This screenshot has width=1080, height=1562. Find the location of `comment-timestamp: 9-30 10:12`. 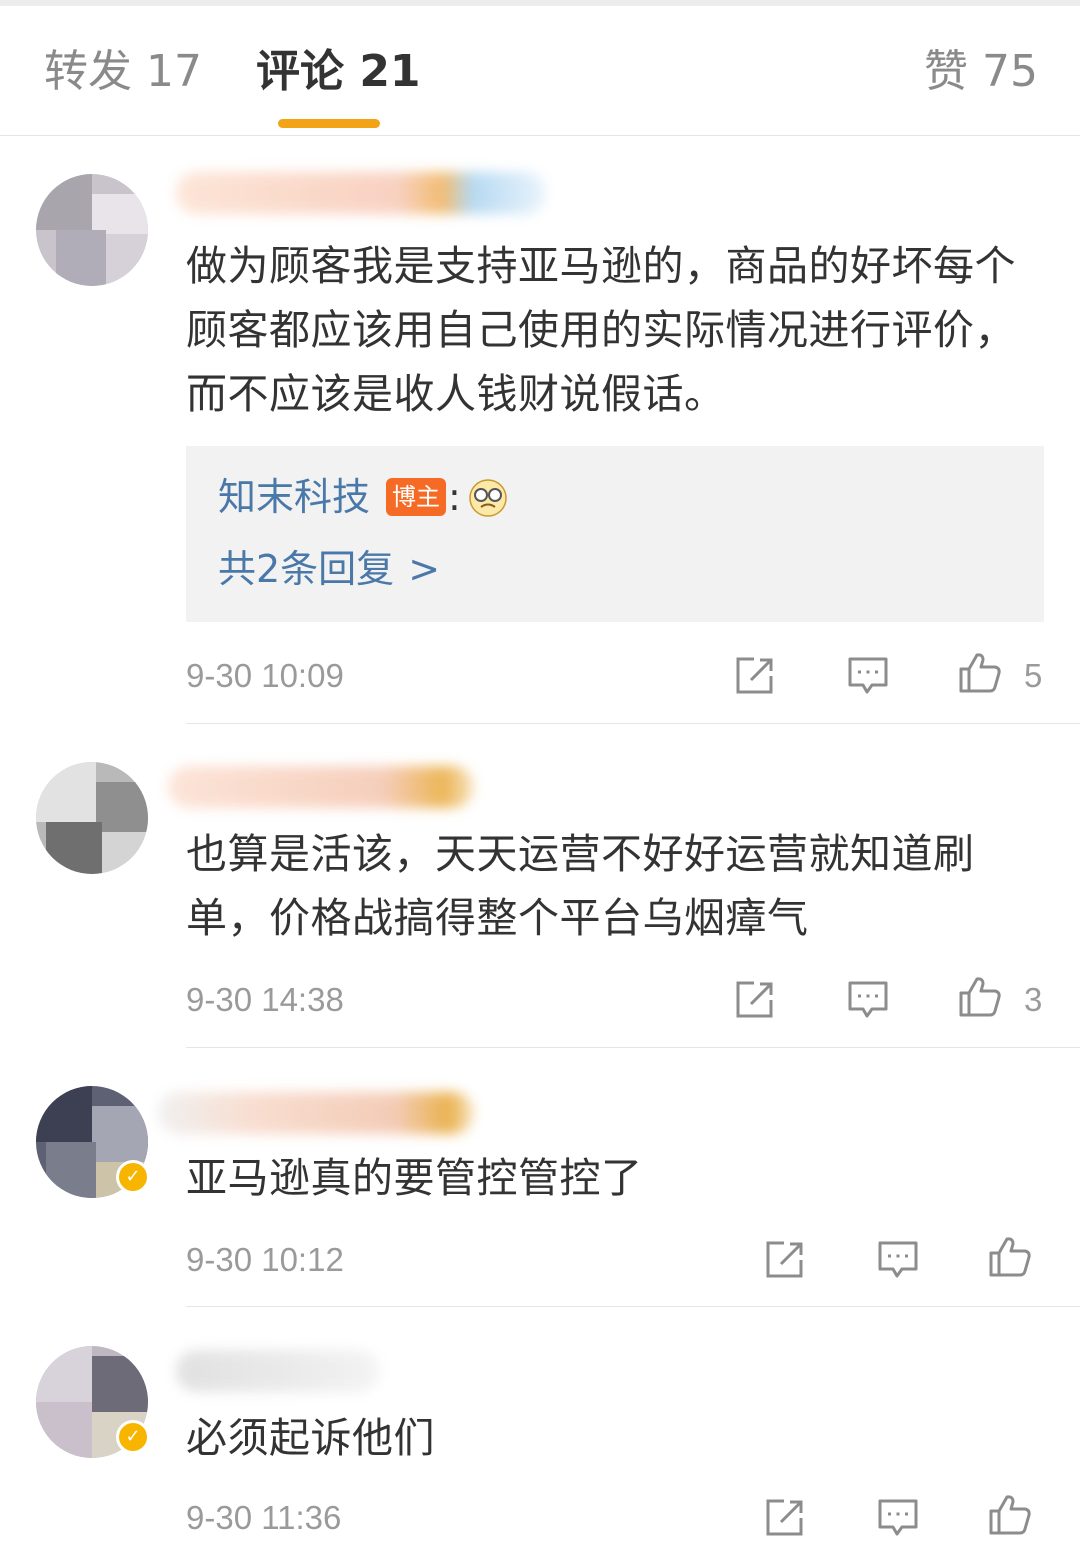

comment-timestamp: 9-30 10:12 is located at coordinates (265, 1259).